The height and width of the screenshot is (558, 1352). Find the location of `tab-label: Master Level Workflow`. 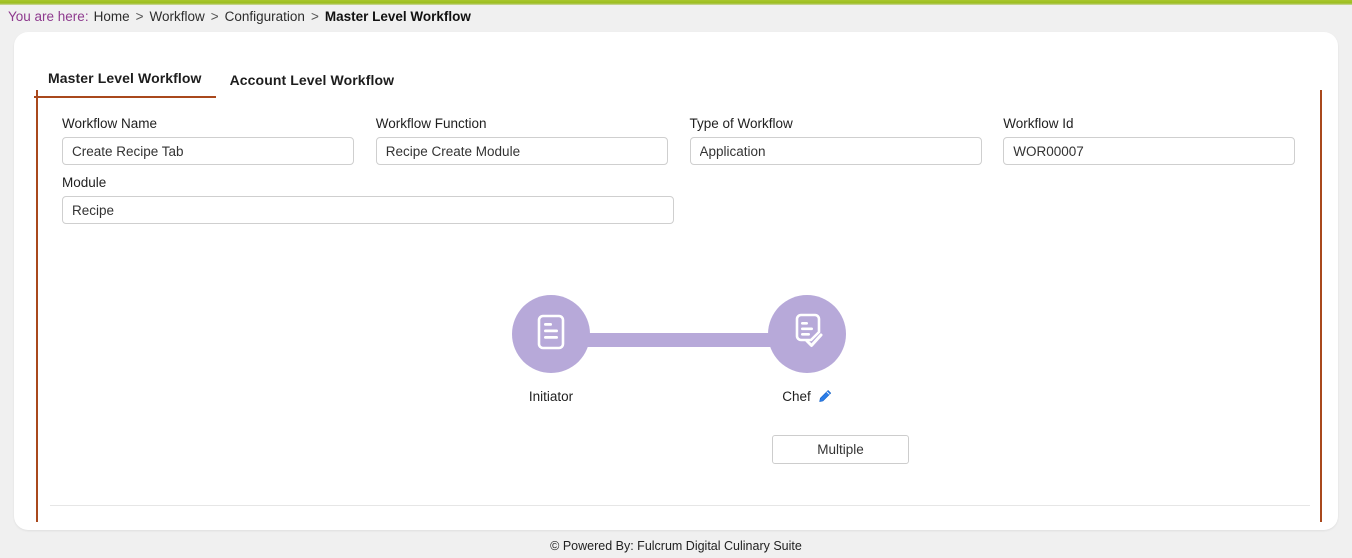

tab-label: Master Level Workflow is located at coordinates (125, 78).